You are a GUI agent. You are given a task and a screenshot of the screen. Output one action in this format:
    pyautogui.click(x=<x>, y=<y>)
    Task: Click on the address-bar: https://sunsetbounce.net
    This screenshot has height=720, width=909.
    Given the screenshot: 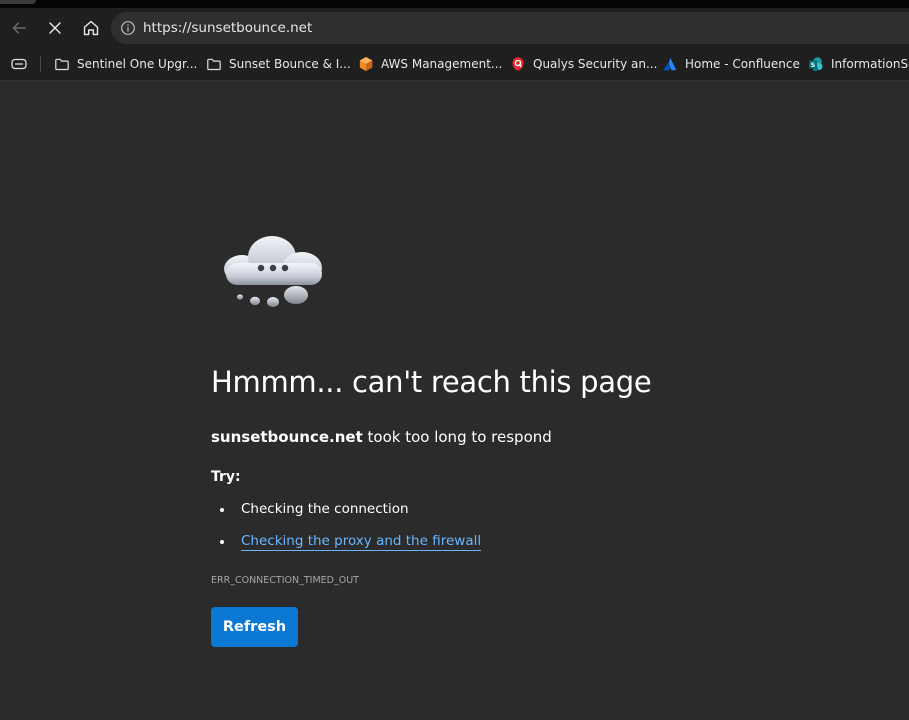 What is the action you would take?
    pyautogui.click(x=510, y=28)
    